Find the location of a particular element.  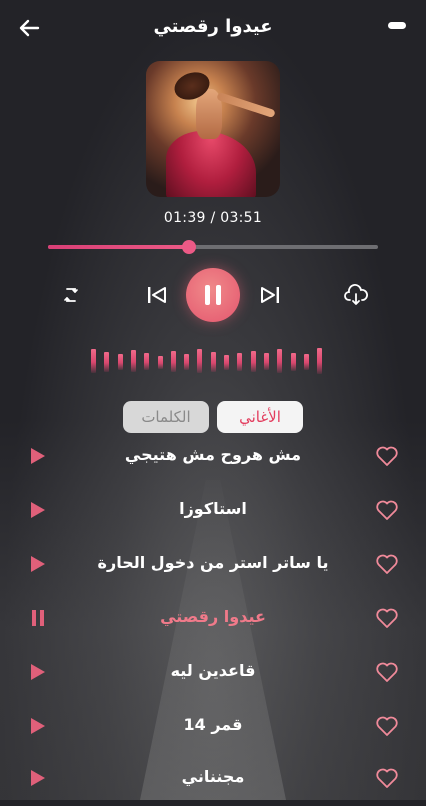

album-cover-image is located at coordinates (213, 129).